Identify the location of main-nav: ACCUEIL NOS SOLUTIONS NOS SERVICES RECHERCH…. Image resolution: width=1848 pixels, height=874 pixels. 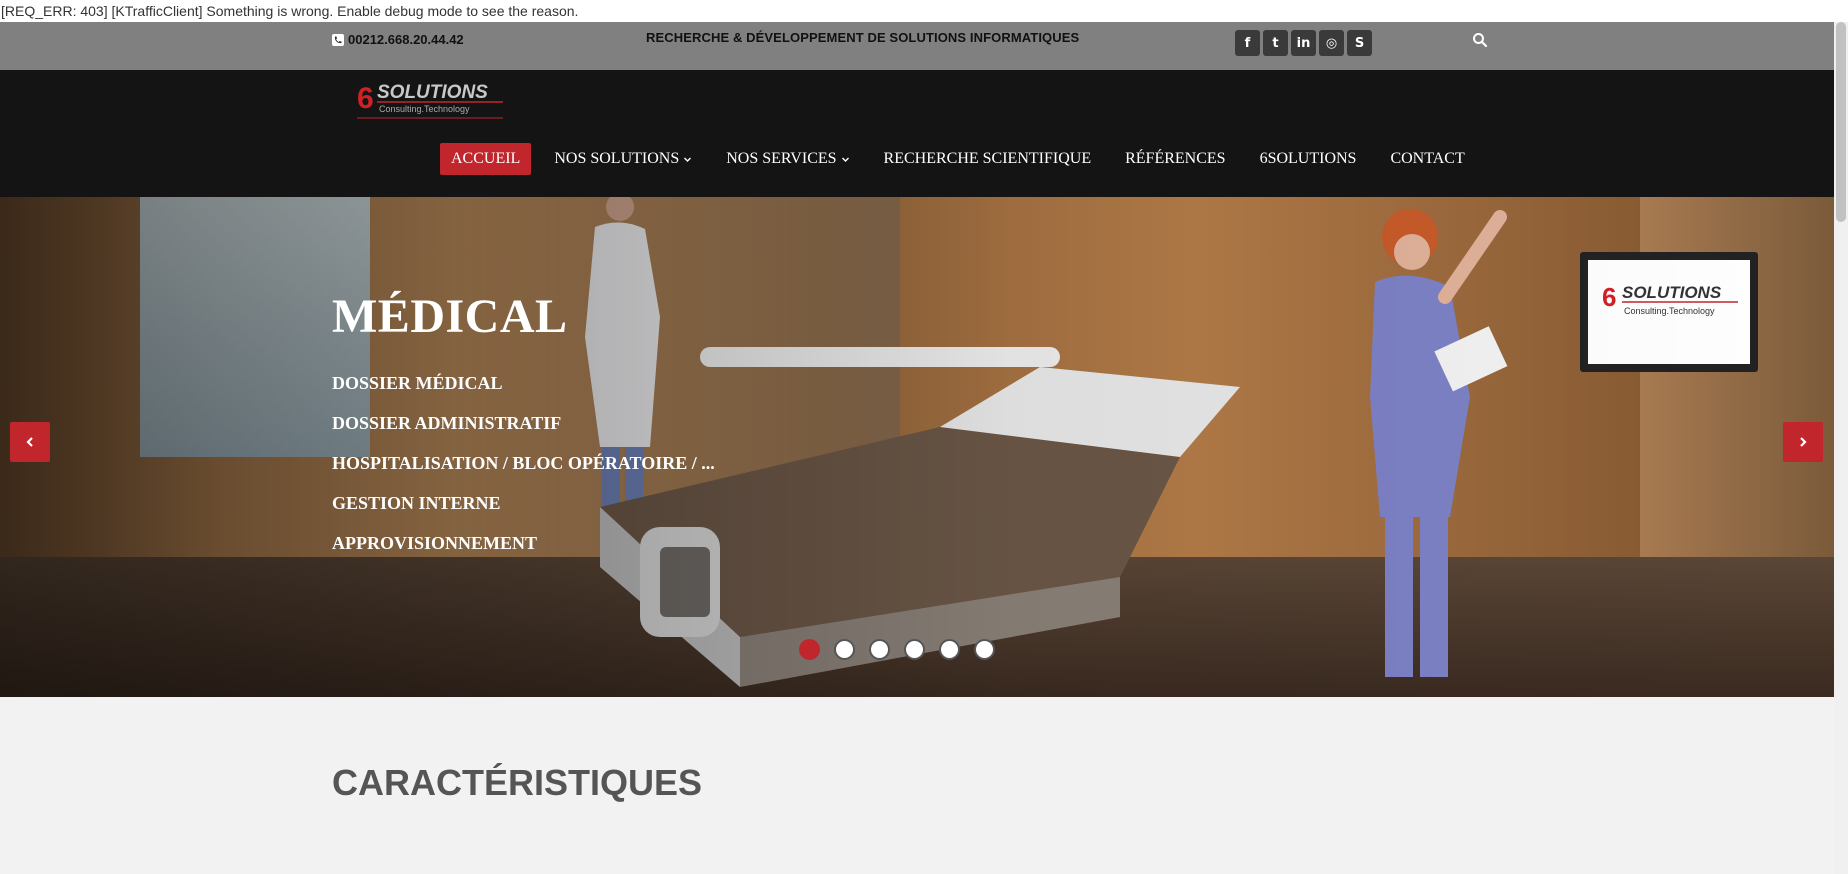
(964, 159).